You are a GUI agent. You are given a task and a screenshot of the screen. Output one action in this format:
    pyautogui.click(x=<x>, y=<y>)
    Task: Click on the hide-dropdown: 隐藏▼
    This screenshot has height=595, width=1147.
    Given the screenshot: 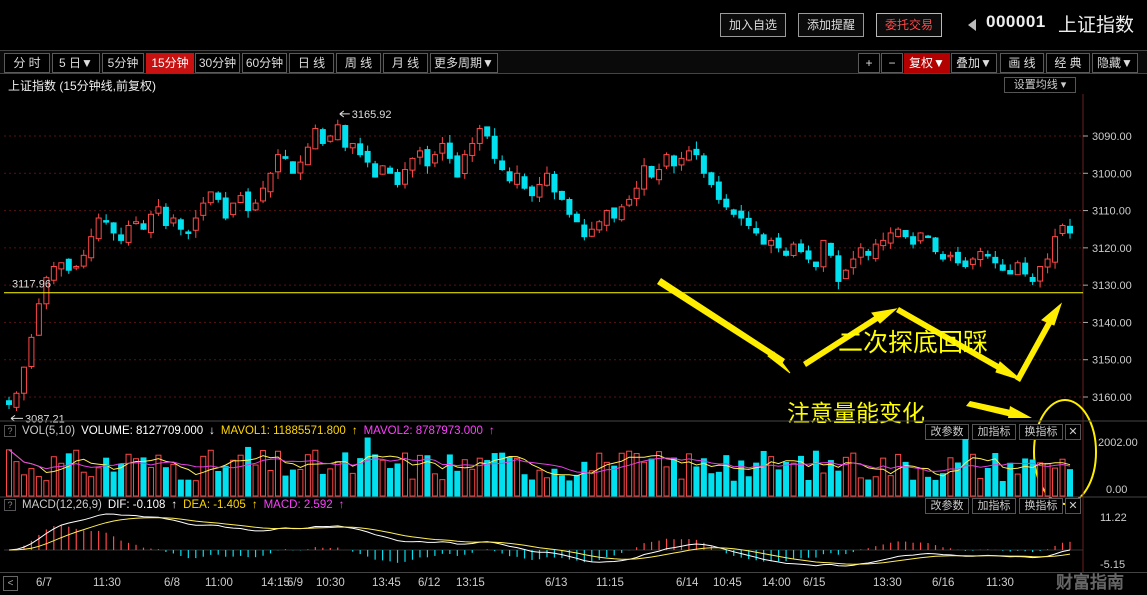 What is the action you would take?
    pyautogui.click(x=1115, y=63)
    